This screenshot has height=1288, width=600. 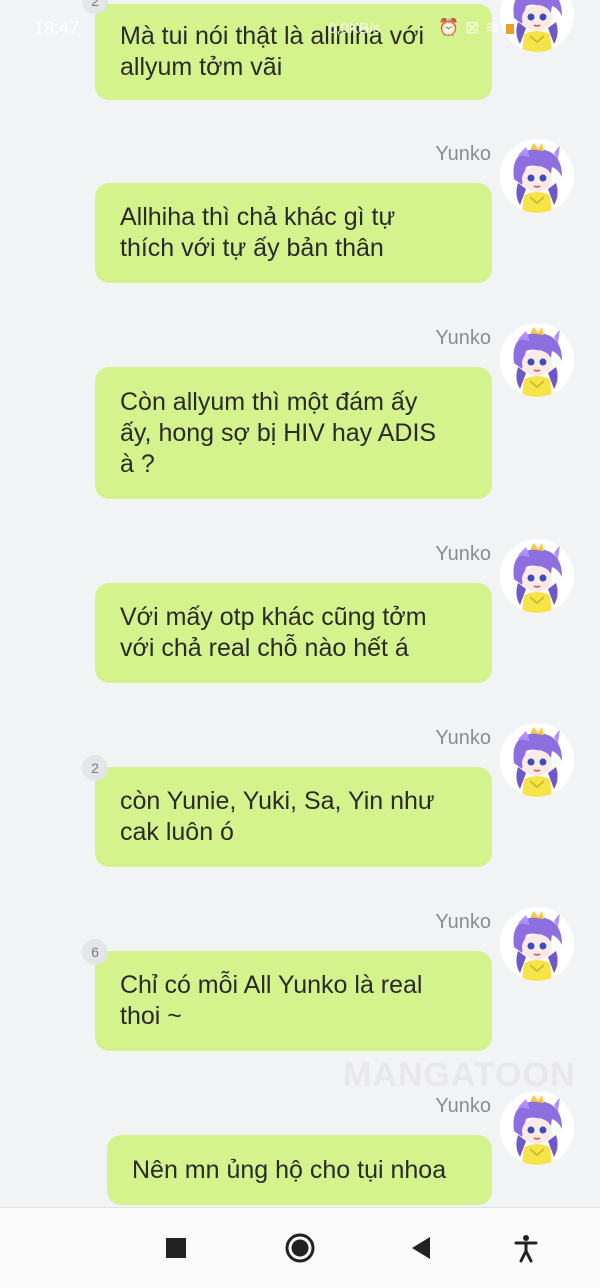 What do you see at coordinates (177, 832) in the screenshot?
I see `message-text-line: cak luôn ó` at bounding box center [177, 832].